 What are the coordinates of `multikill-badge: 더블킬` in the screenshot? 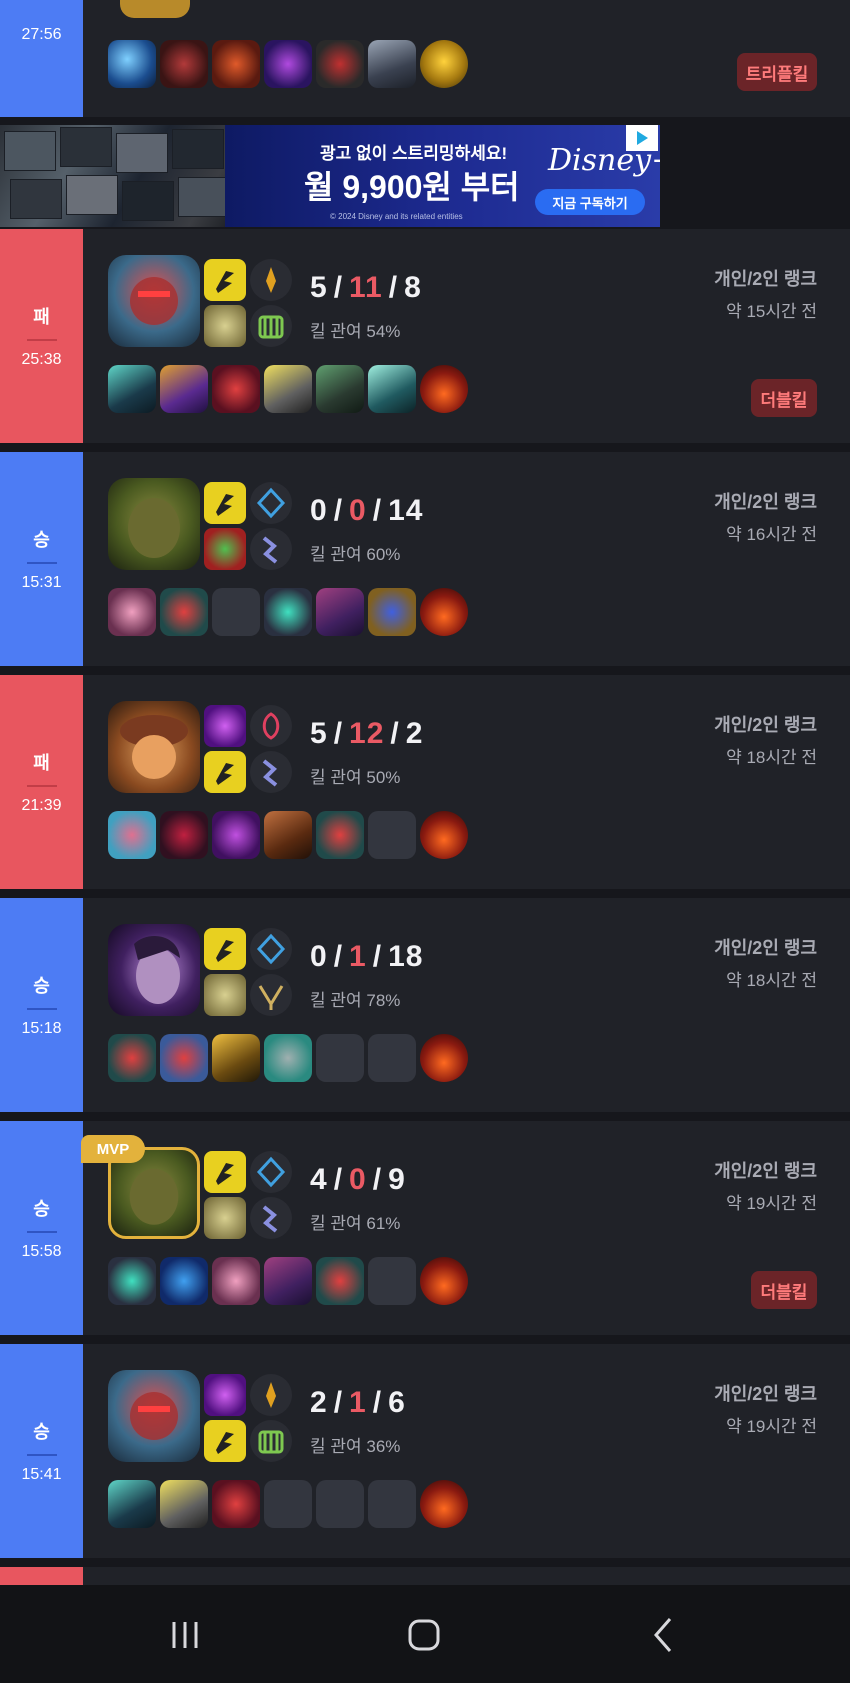 It's located at (784, 398).